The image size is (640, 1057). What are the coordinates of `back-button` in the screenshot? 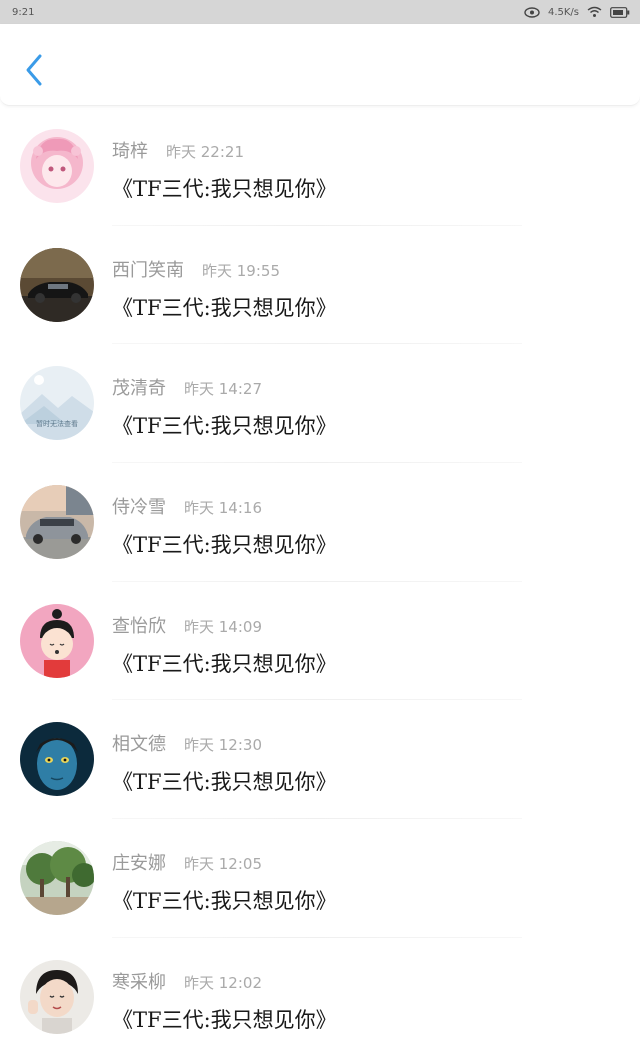 It's located at (34, 70).